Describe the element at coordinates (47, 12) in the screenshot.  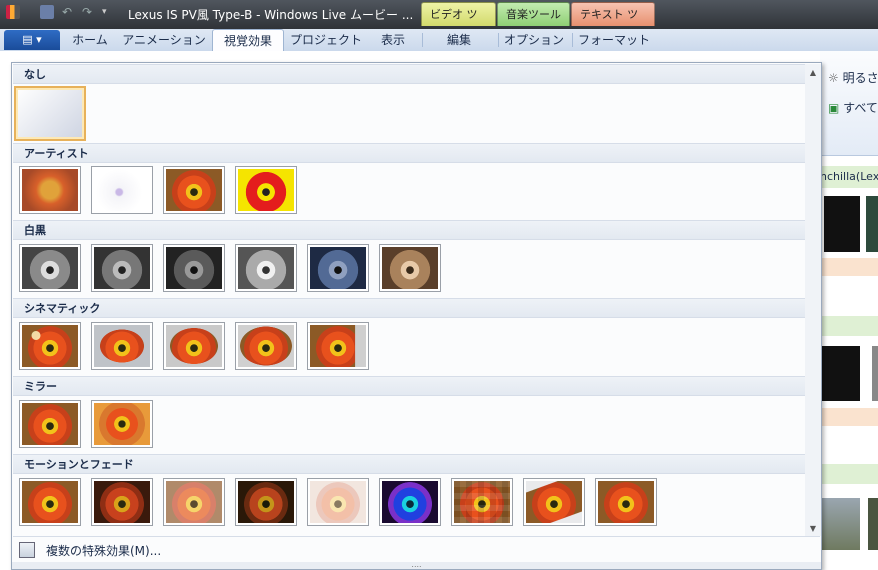
I see `save-icon` at that location.